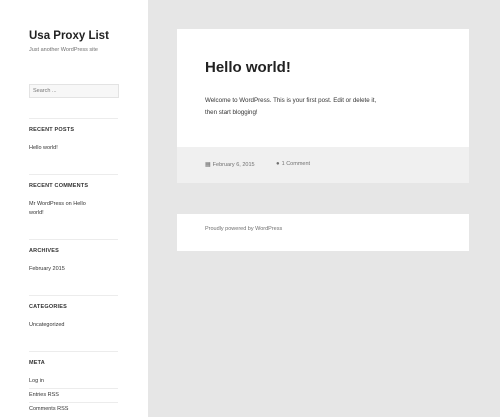 The image size is (500, 417). Describe the element at coordinates (44, 395) in the screenshot. I see `meta-entries-rss-link: Entries RSS` at that location.